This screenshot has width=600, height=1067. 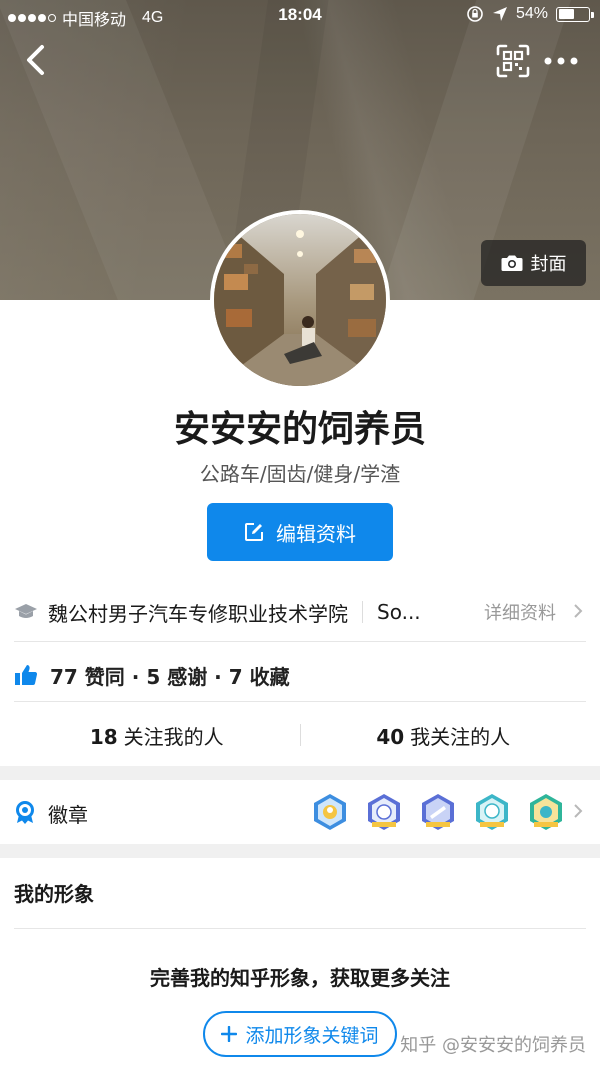 What do you see at coordinates (68, 814) in the screenshot?
I see `badges-label: 徽章` at bounding box center [68, 814].